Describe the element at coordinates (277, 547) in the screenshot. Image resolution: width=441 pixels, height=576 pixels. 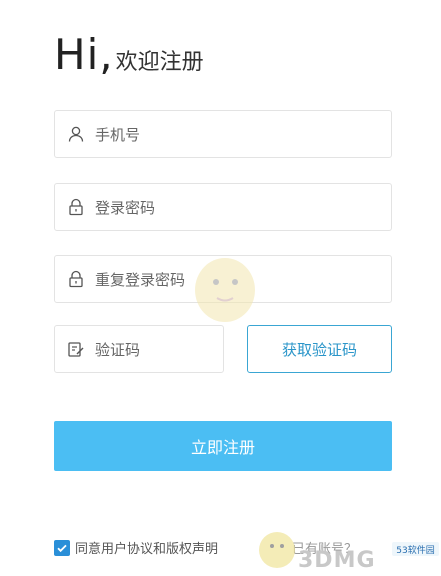
I see `mascot-watermark-small` at that location.